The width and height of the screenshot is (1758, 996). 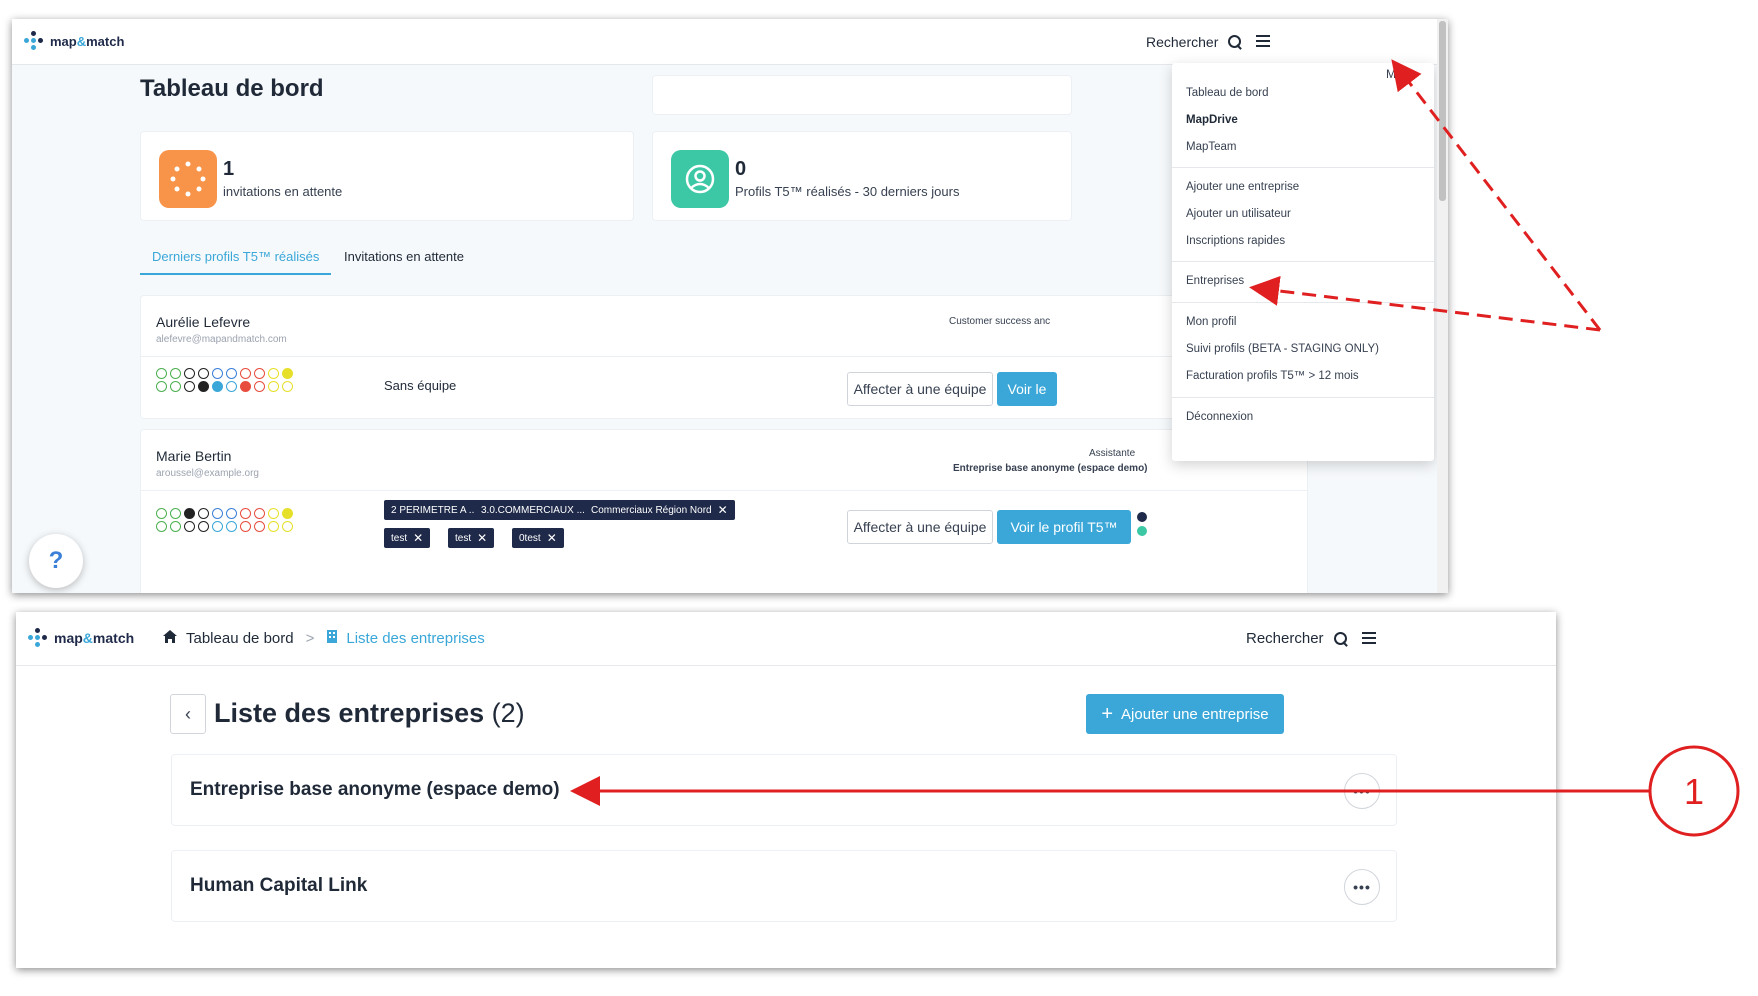 I want to click on menu-item-profile-tracking: Suivi profils (BETA - STAGING ONLY), so click(x=1282, y=349).